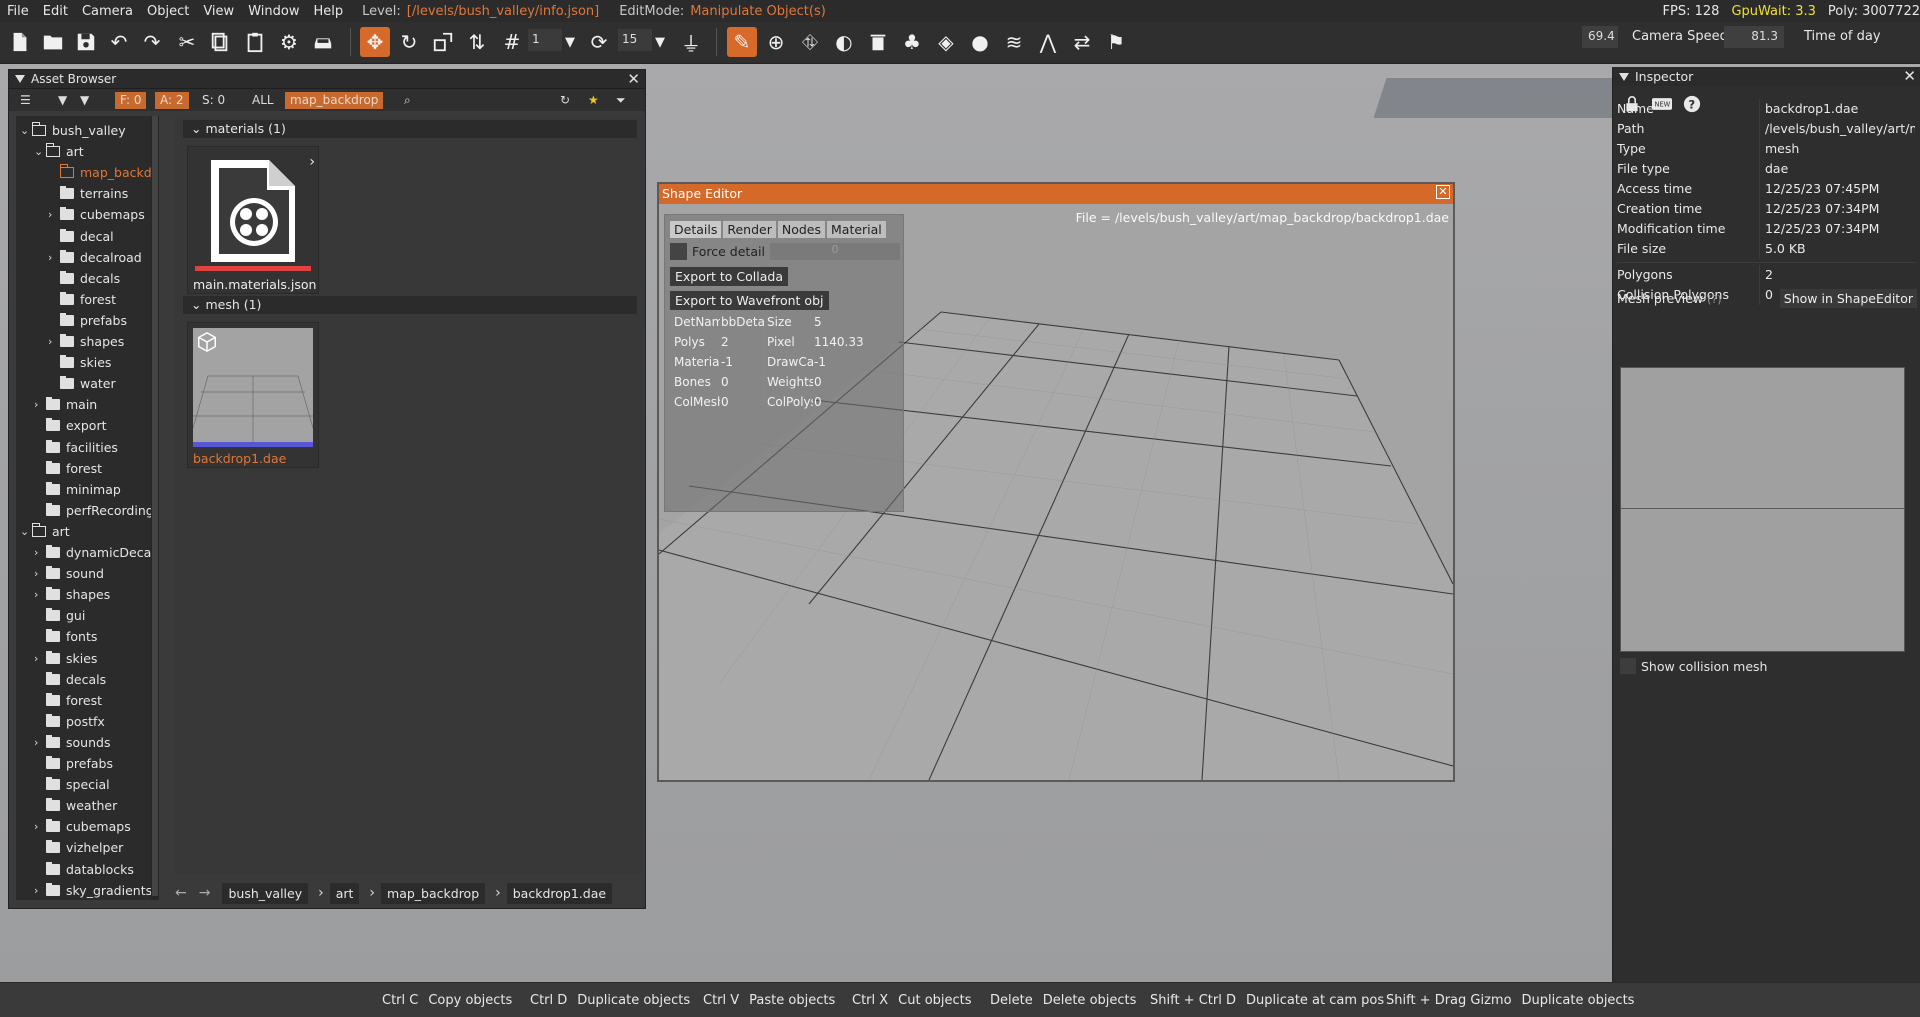  What do you see at coordinates (749, 300) in the screenshot?
I see `export-obj-button: Export to Wavefront obj` at bounding box center [749, 300].